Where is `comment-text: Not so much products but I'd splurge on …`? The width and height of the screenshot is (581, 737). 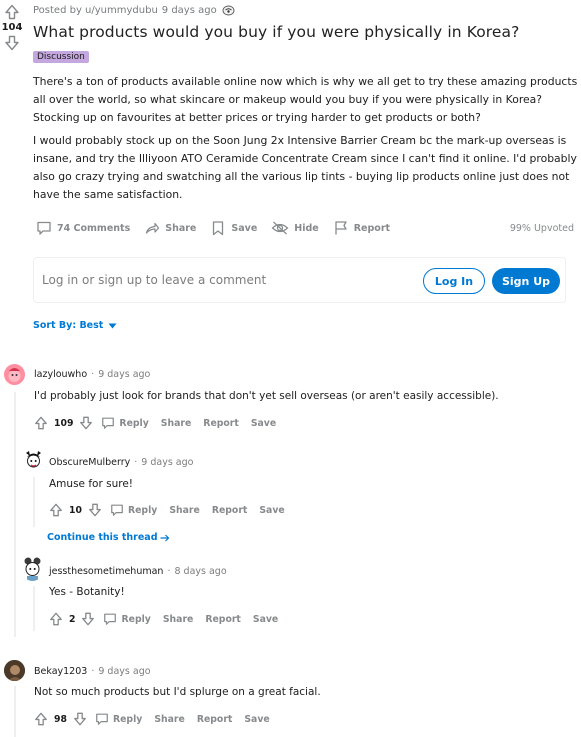
comment-text: Not so much products but I'd splurge on … is located at coordinates (177, 692).